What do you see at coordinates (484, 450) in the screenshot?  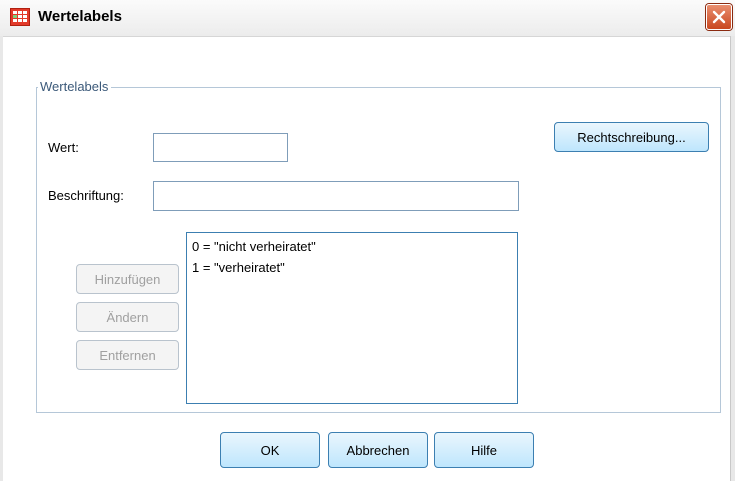 I see `help-button: Hilfe` at bounding box center [484, 450].